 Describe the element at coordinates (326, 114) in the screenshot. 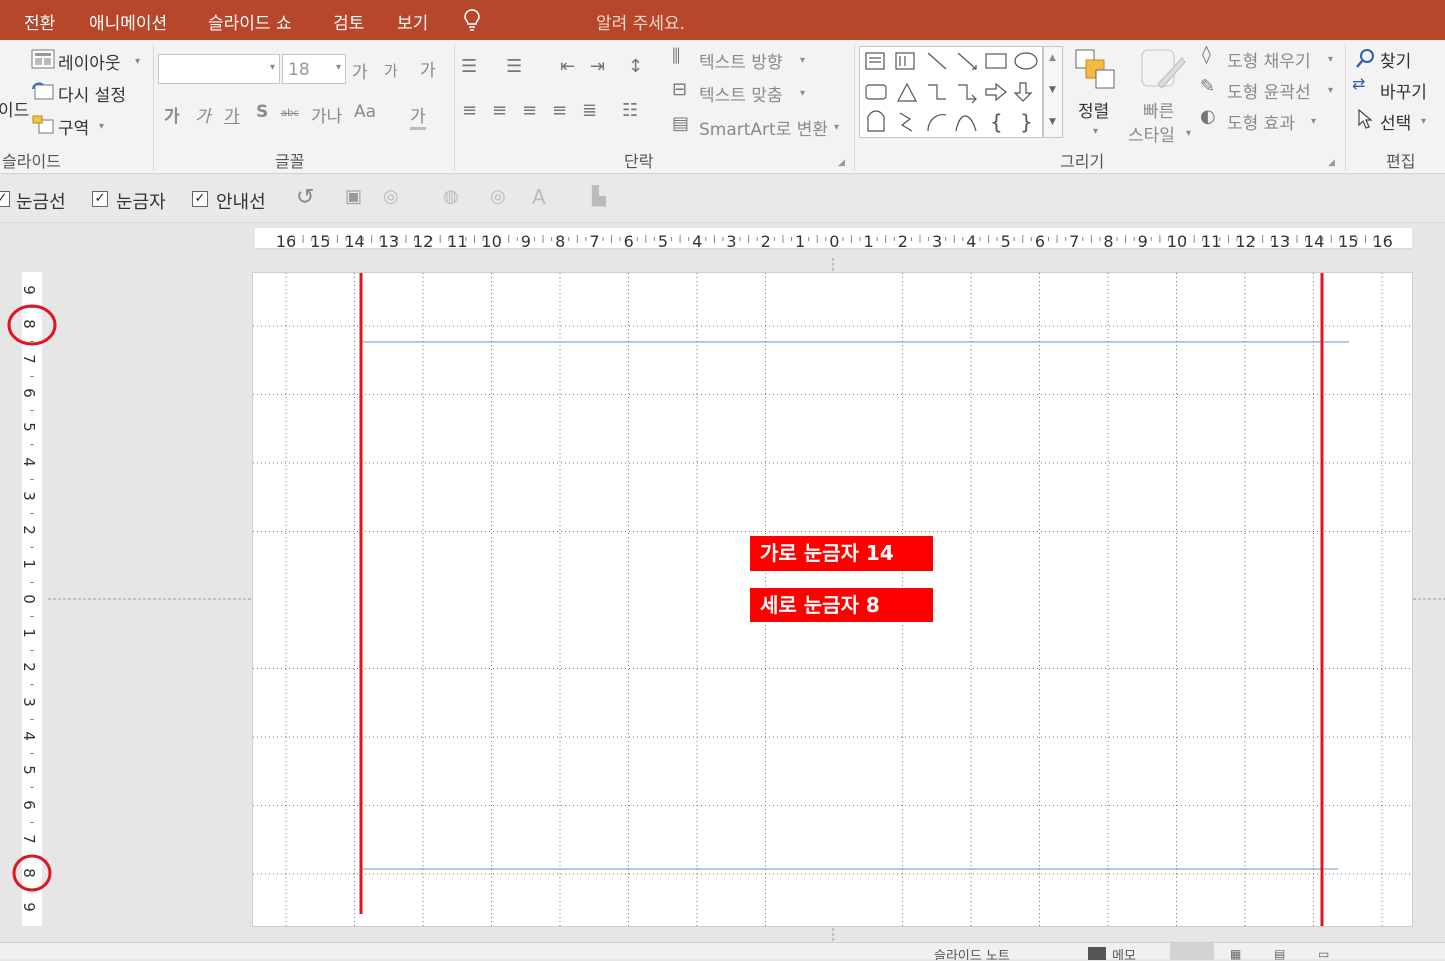

I see `char-spacing-button: 가나` at that location.